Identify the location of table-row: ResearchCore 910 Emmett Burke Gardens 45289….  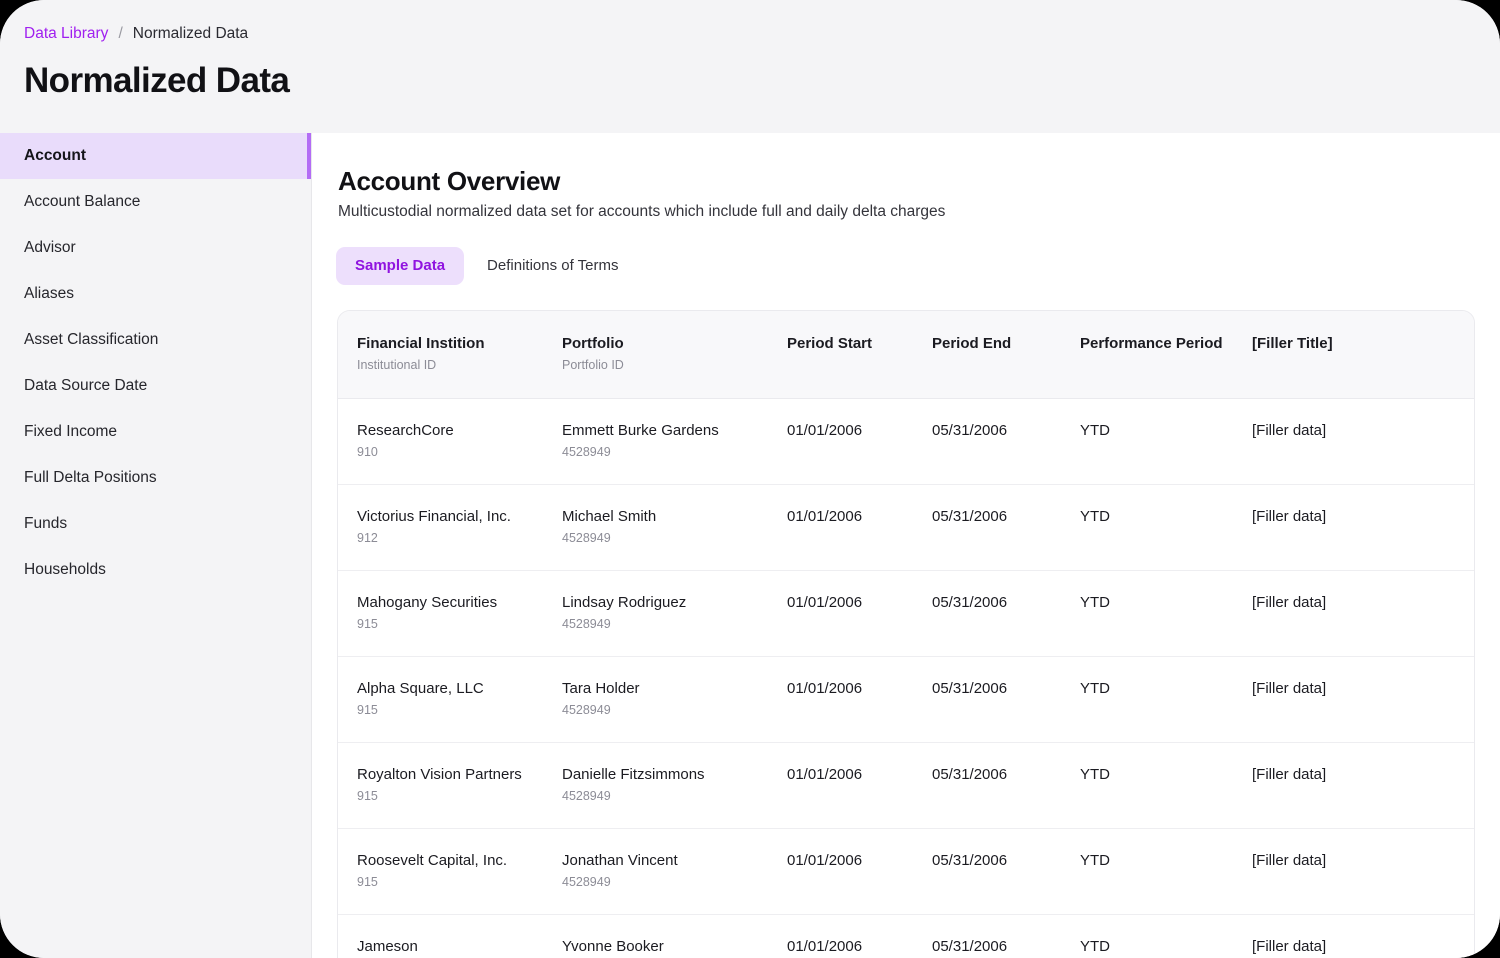
(906, 441).